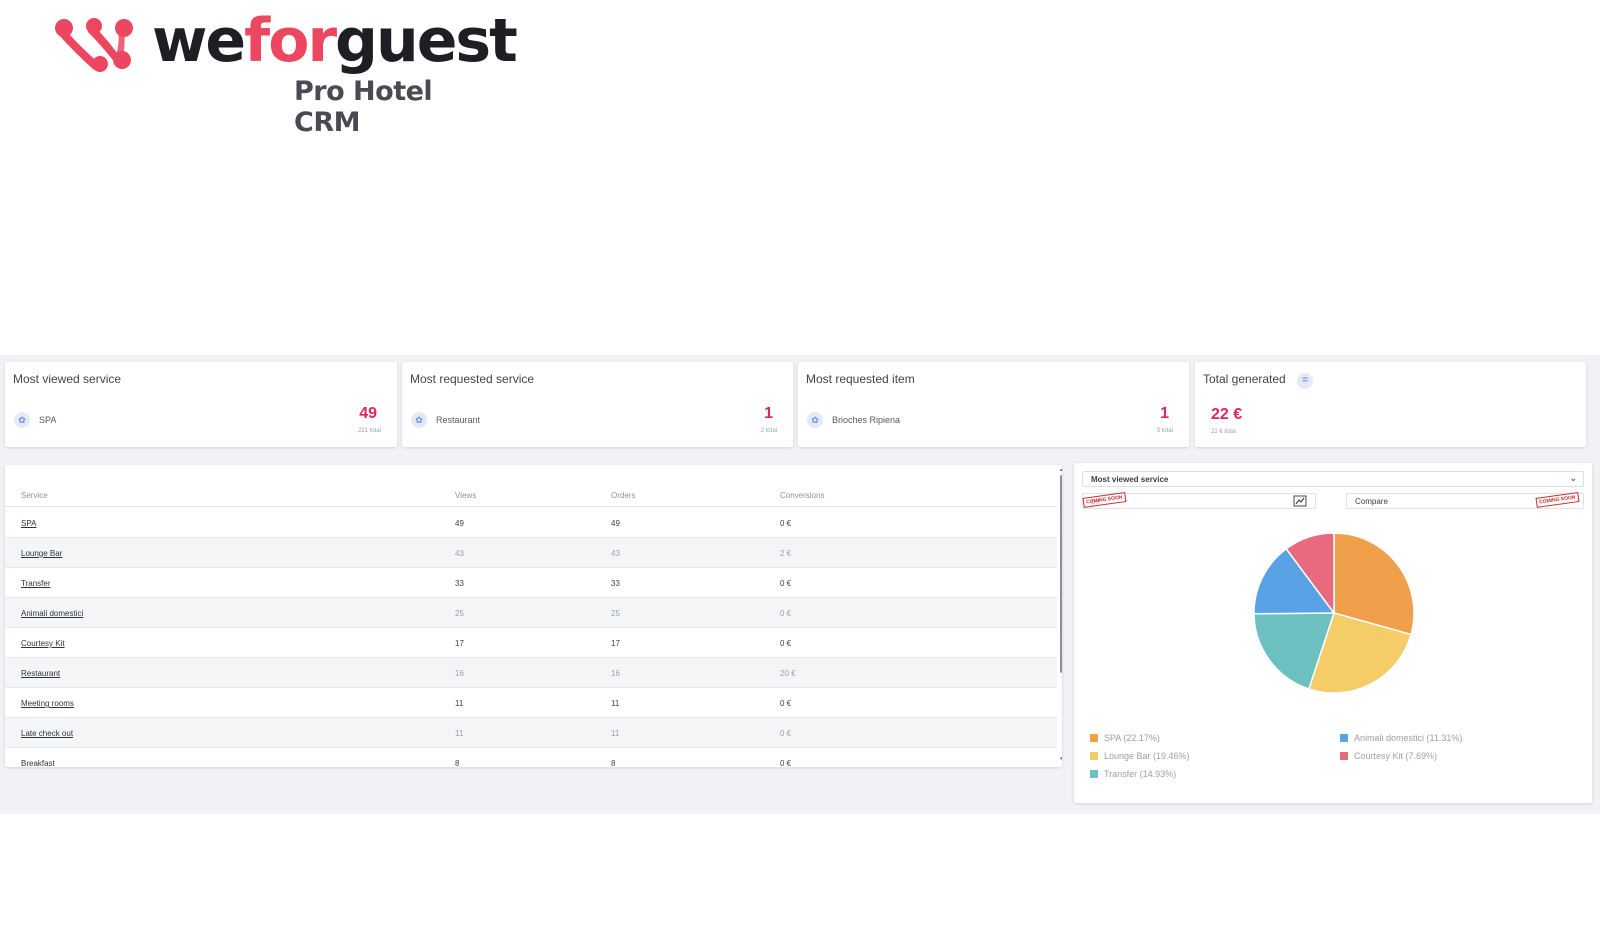 The width and height of the screenshot is (1600, 937). What do you see at coordinates (1333, 479) in the screenshot?
I see `metric-select: Most viewed service ⌄` at bounding box center [1333, 479].